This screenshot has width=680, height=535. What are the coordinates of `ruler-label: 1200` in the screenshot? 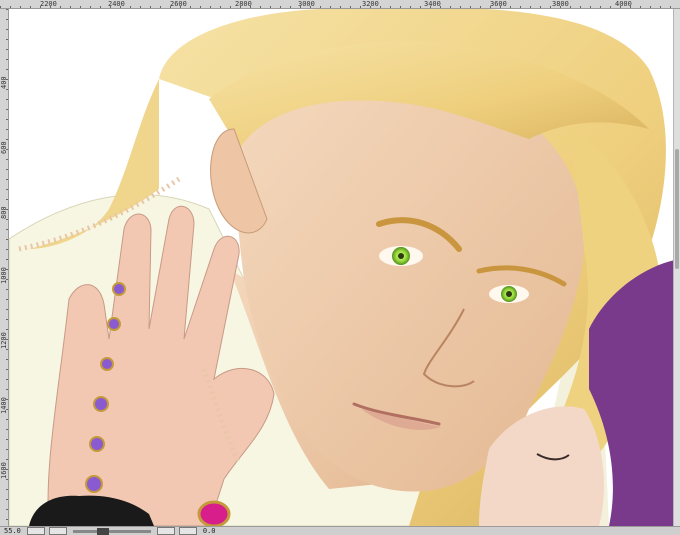 It's located at (4, 340).